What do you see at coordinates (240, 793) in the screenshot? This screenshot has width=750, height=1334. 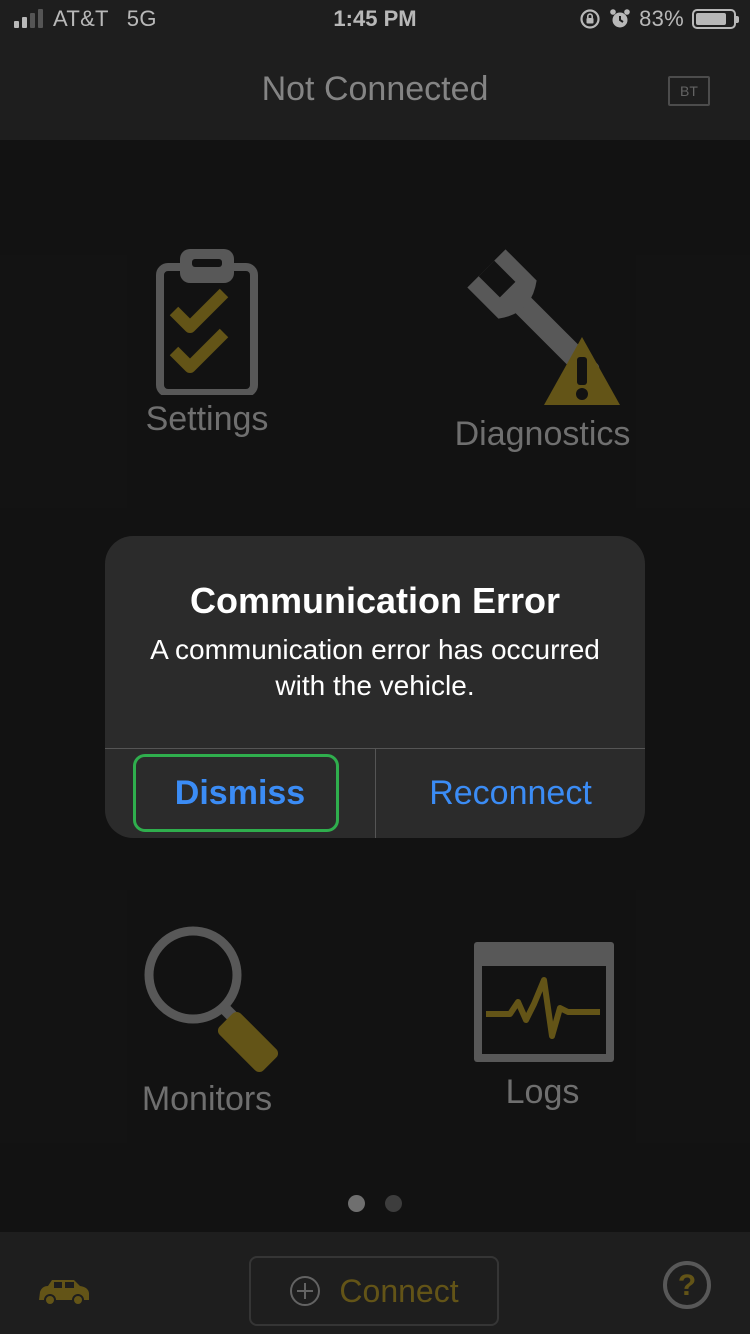 I see `dismiss-button: Dismiss` at bounding box center [240, 793].